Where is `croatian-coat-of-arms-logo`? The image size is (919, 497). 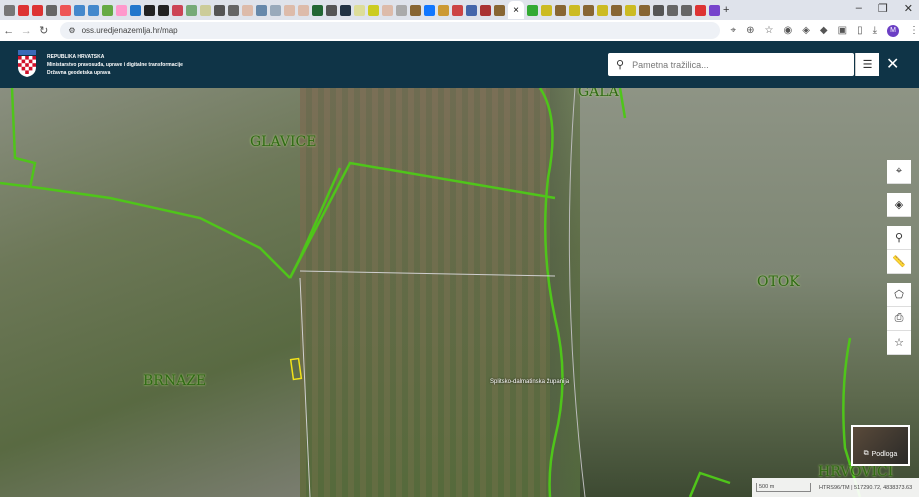
croatian-coat-of-arms-logo is located at coordinates (27, 63).